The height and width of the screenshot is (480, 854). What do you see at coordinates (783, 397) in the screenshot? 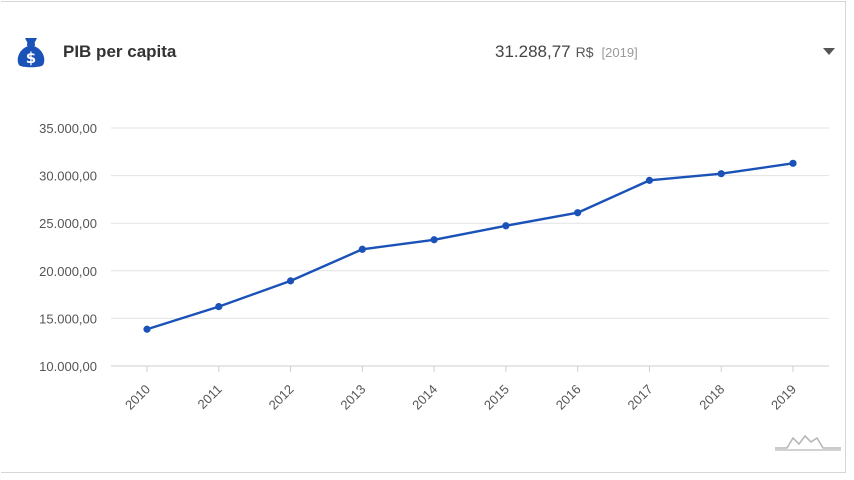
I see `x-tick-label: 2019` at bounding box center [783, 397].